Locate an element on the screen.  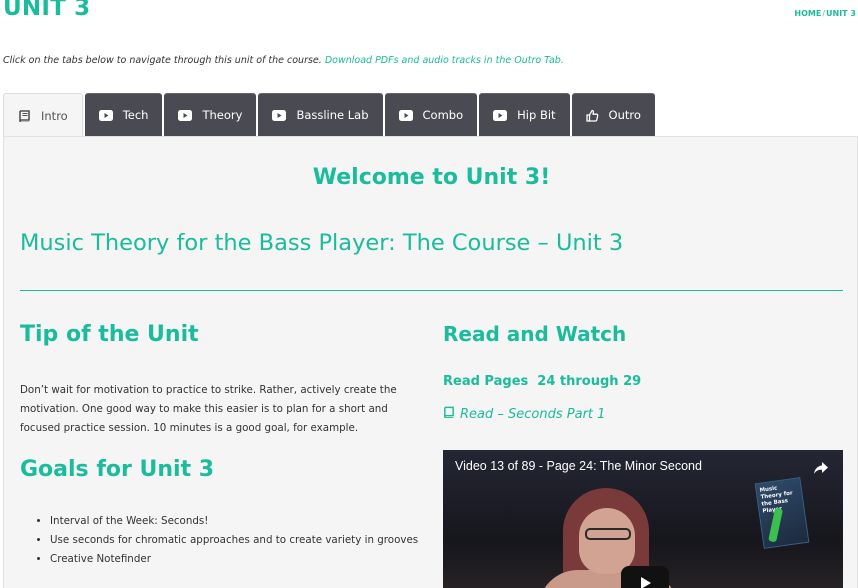
tab-label: Theory is located at coordinates (222, 115).